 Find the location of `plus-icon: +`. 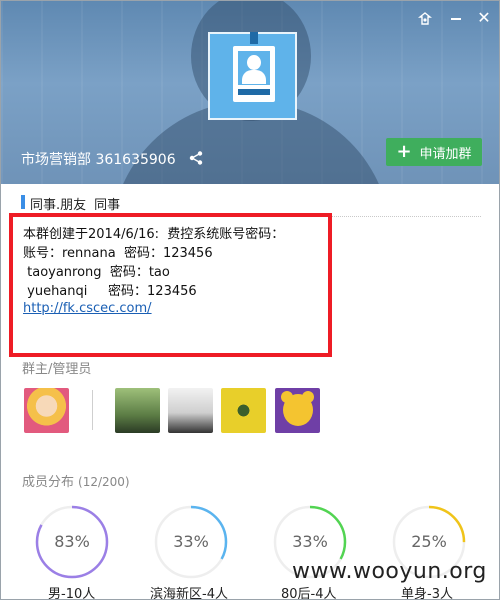

plus-icon: + is located at coordinates (404, 151).